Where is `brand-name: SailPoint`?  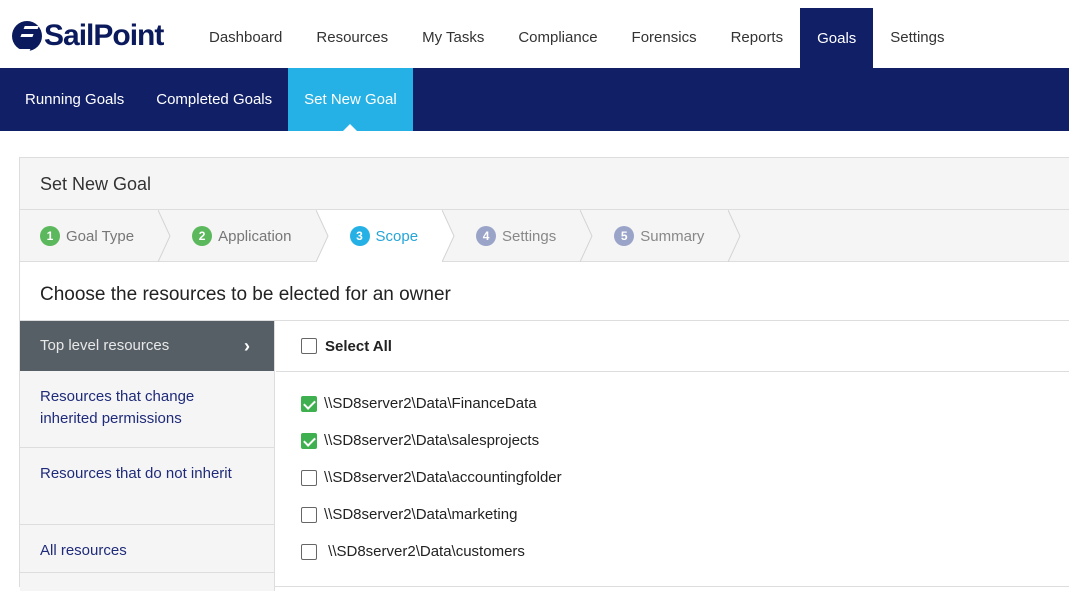
brand-name: SailPoint is located at coordinates (104, 35).